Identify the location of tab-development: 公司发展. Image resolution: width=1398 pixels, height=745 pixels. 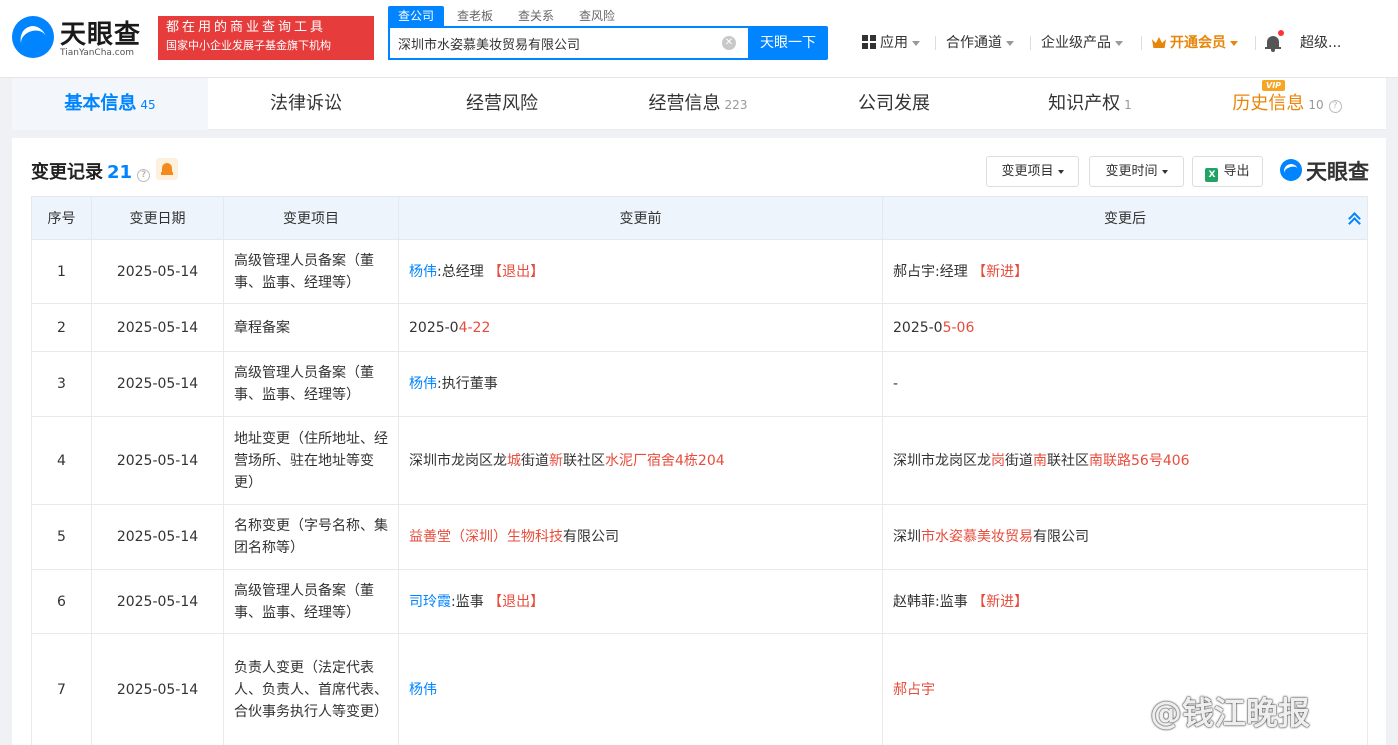
(894, 104).